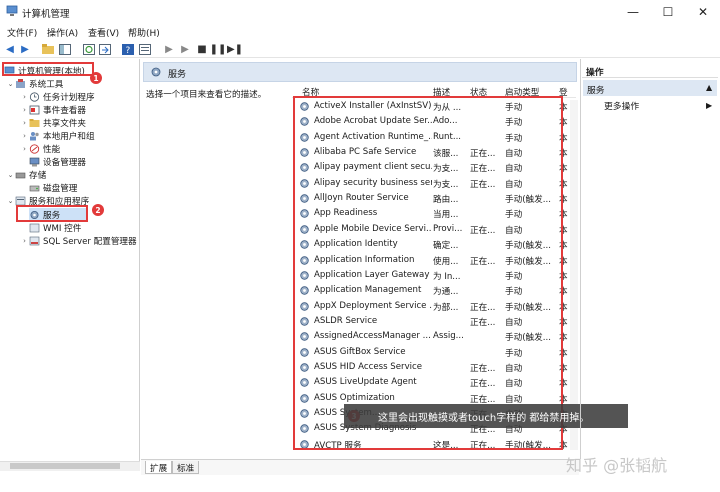 Image resolution: width=720 pixels, height=492 pixels. What do you see at coordinates (159, 467) in the screenshot?
I see `tab-extended: 扩展` at bounding box center [159, 467].